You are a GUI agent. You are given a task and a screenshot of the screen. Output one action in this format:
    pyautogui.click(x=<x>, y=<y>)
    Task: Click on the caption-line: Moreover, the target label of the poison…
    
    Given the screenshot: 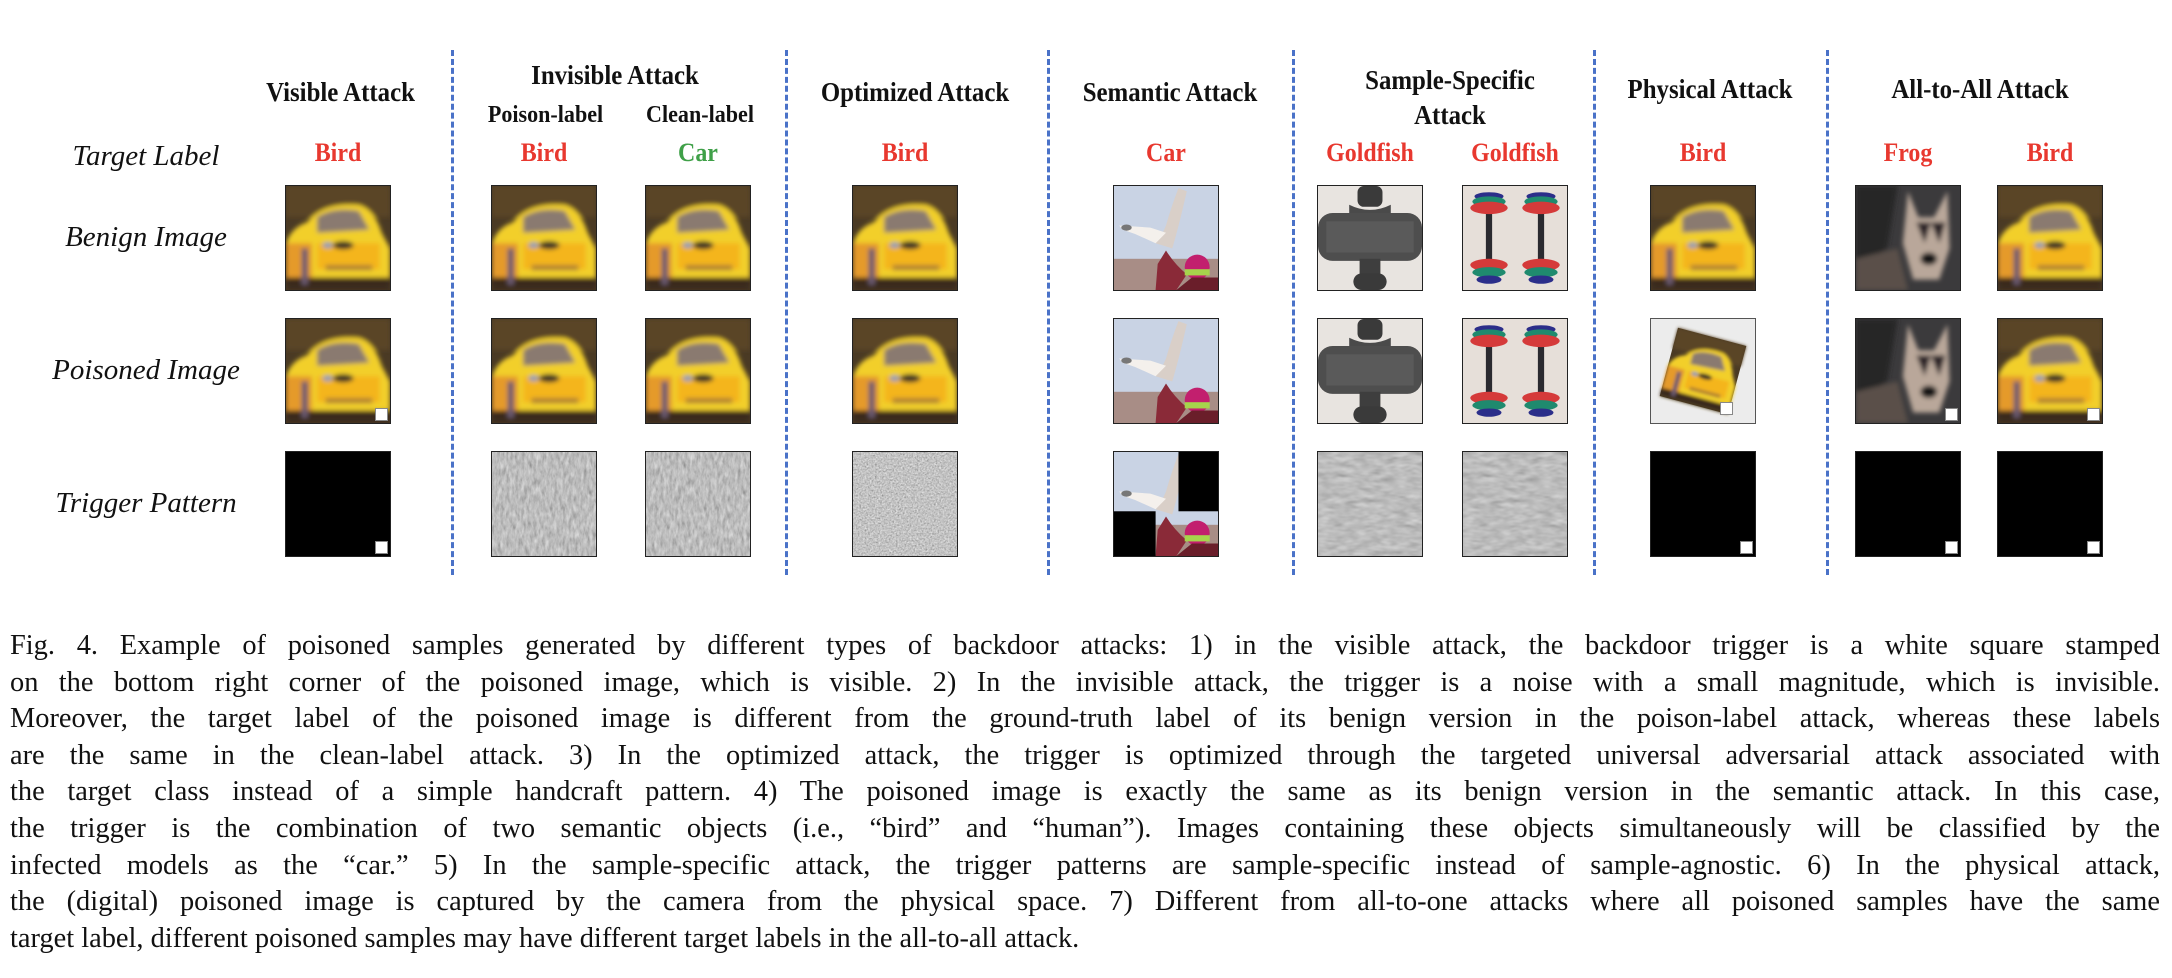 What is the action you would take?
    pyautogui.click(x=1085, y=719)
    